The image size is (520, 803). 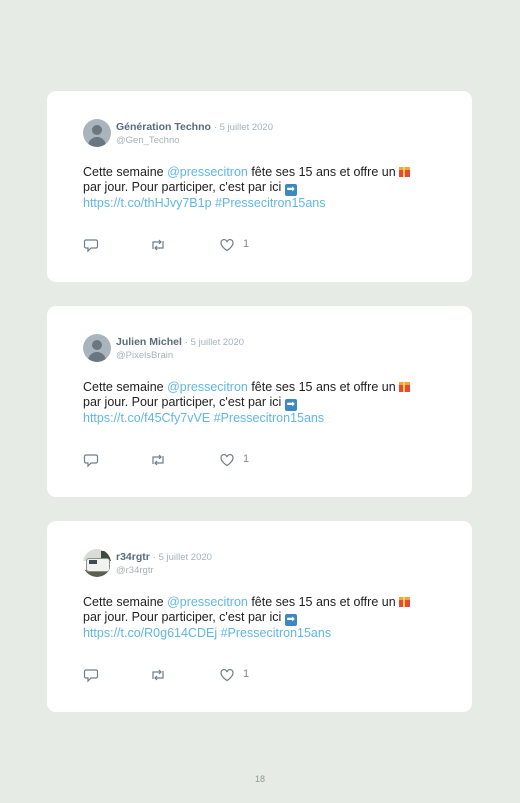 I want to click on author-name: Génération Techno, so click(x=163, y=127).